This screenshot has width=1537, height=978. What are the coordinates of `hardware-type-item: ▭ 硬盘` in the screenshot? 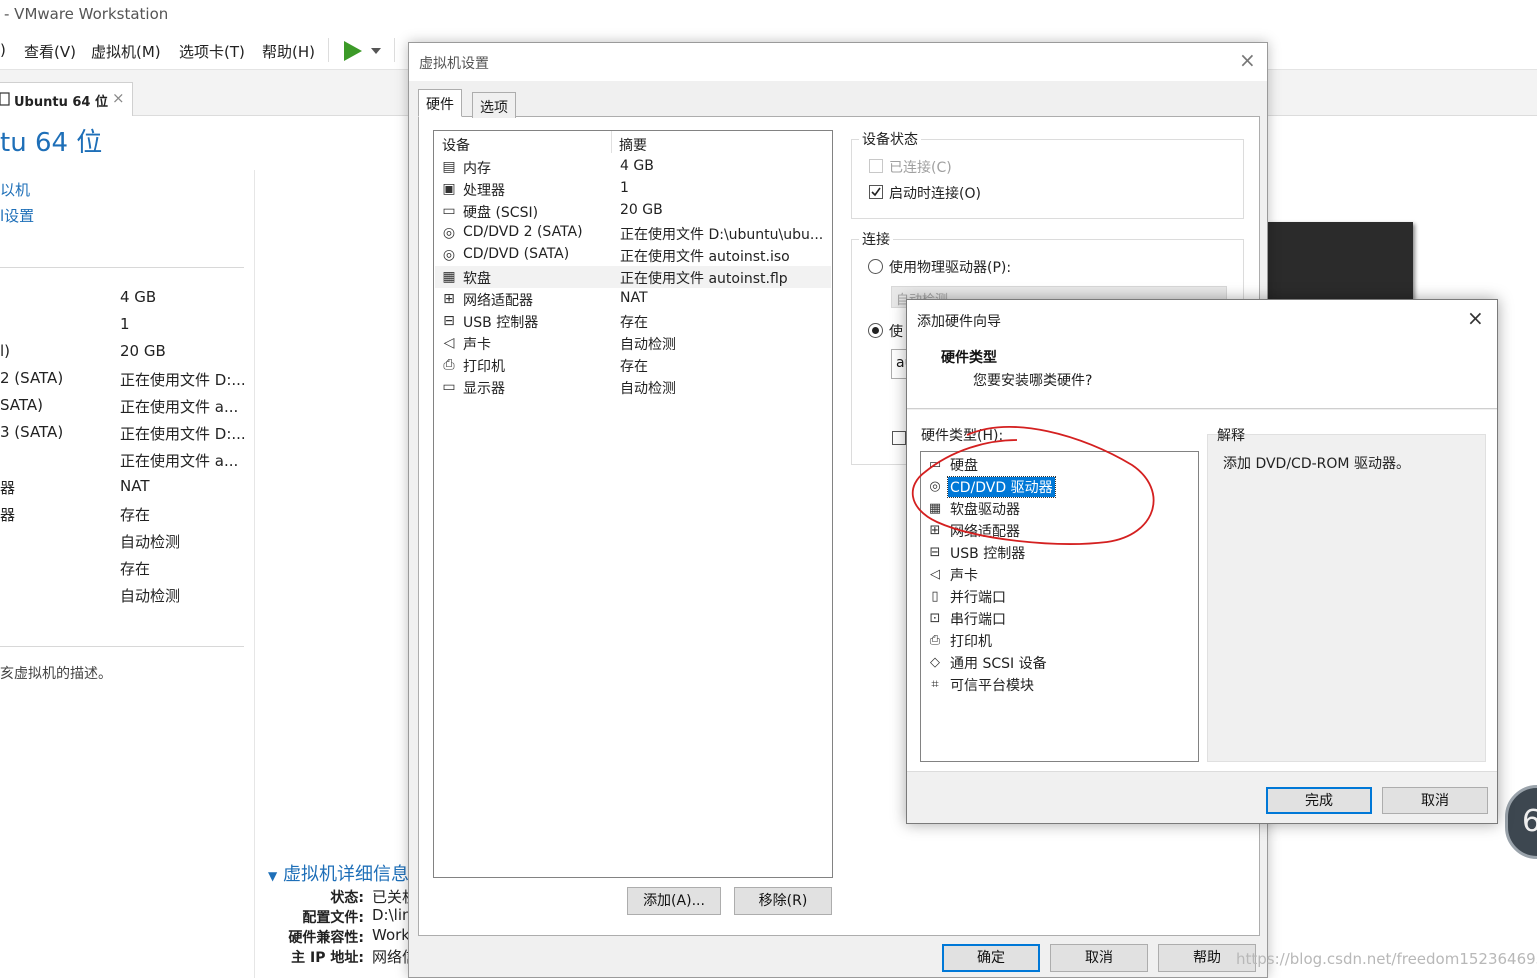 It's located at (1059, 464).